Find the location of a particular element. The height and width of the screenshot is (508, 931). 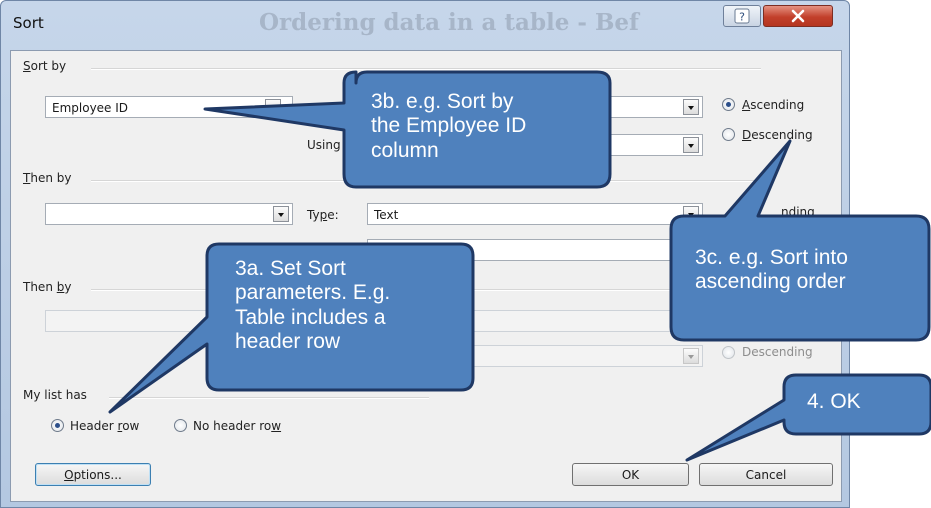

callout-4-shape is located at coordinates (808, 417).